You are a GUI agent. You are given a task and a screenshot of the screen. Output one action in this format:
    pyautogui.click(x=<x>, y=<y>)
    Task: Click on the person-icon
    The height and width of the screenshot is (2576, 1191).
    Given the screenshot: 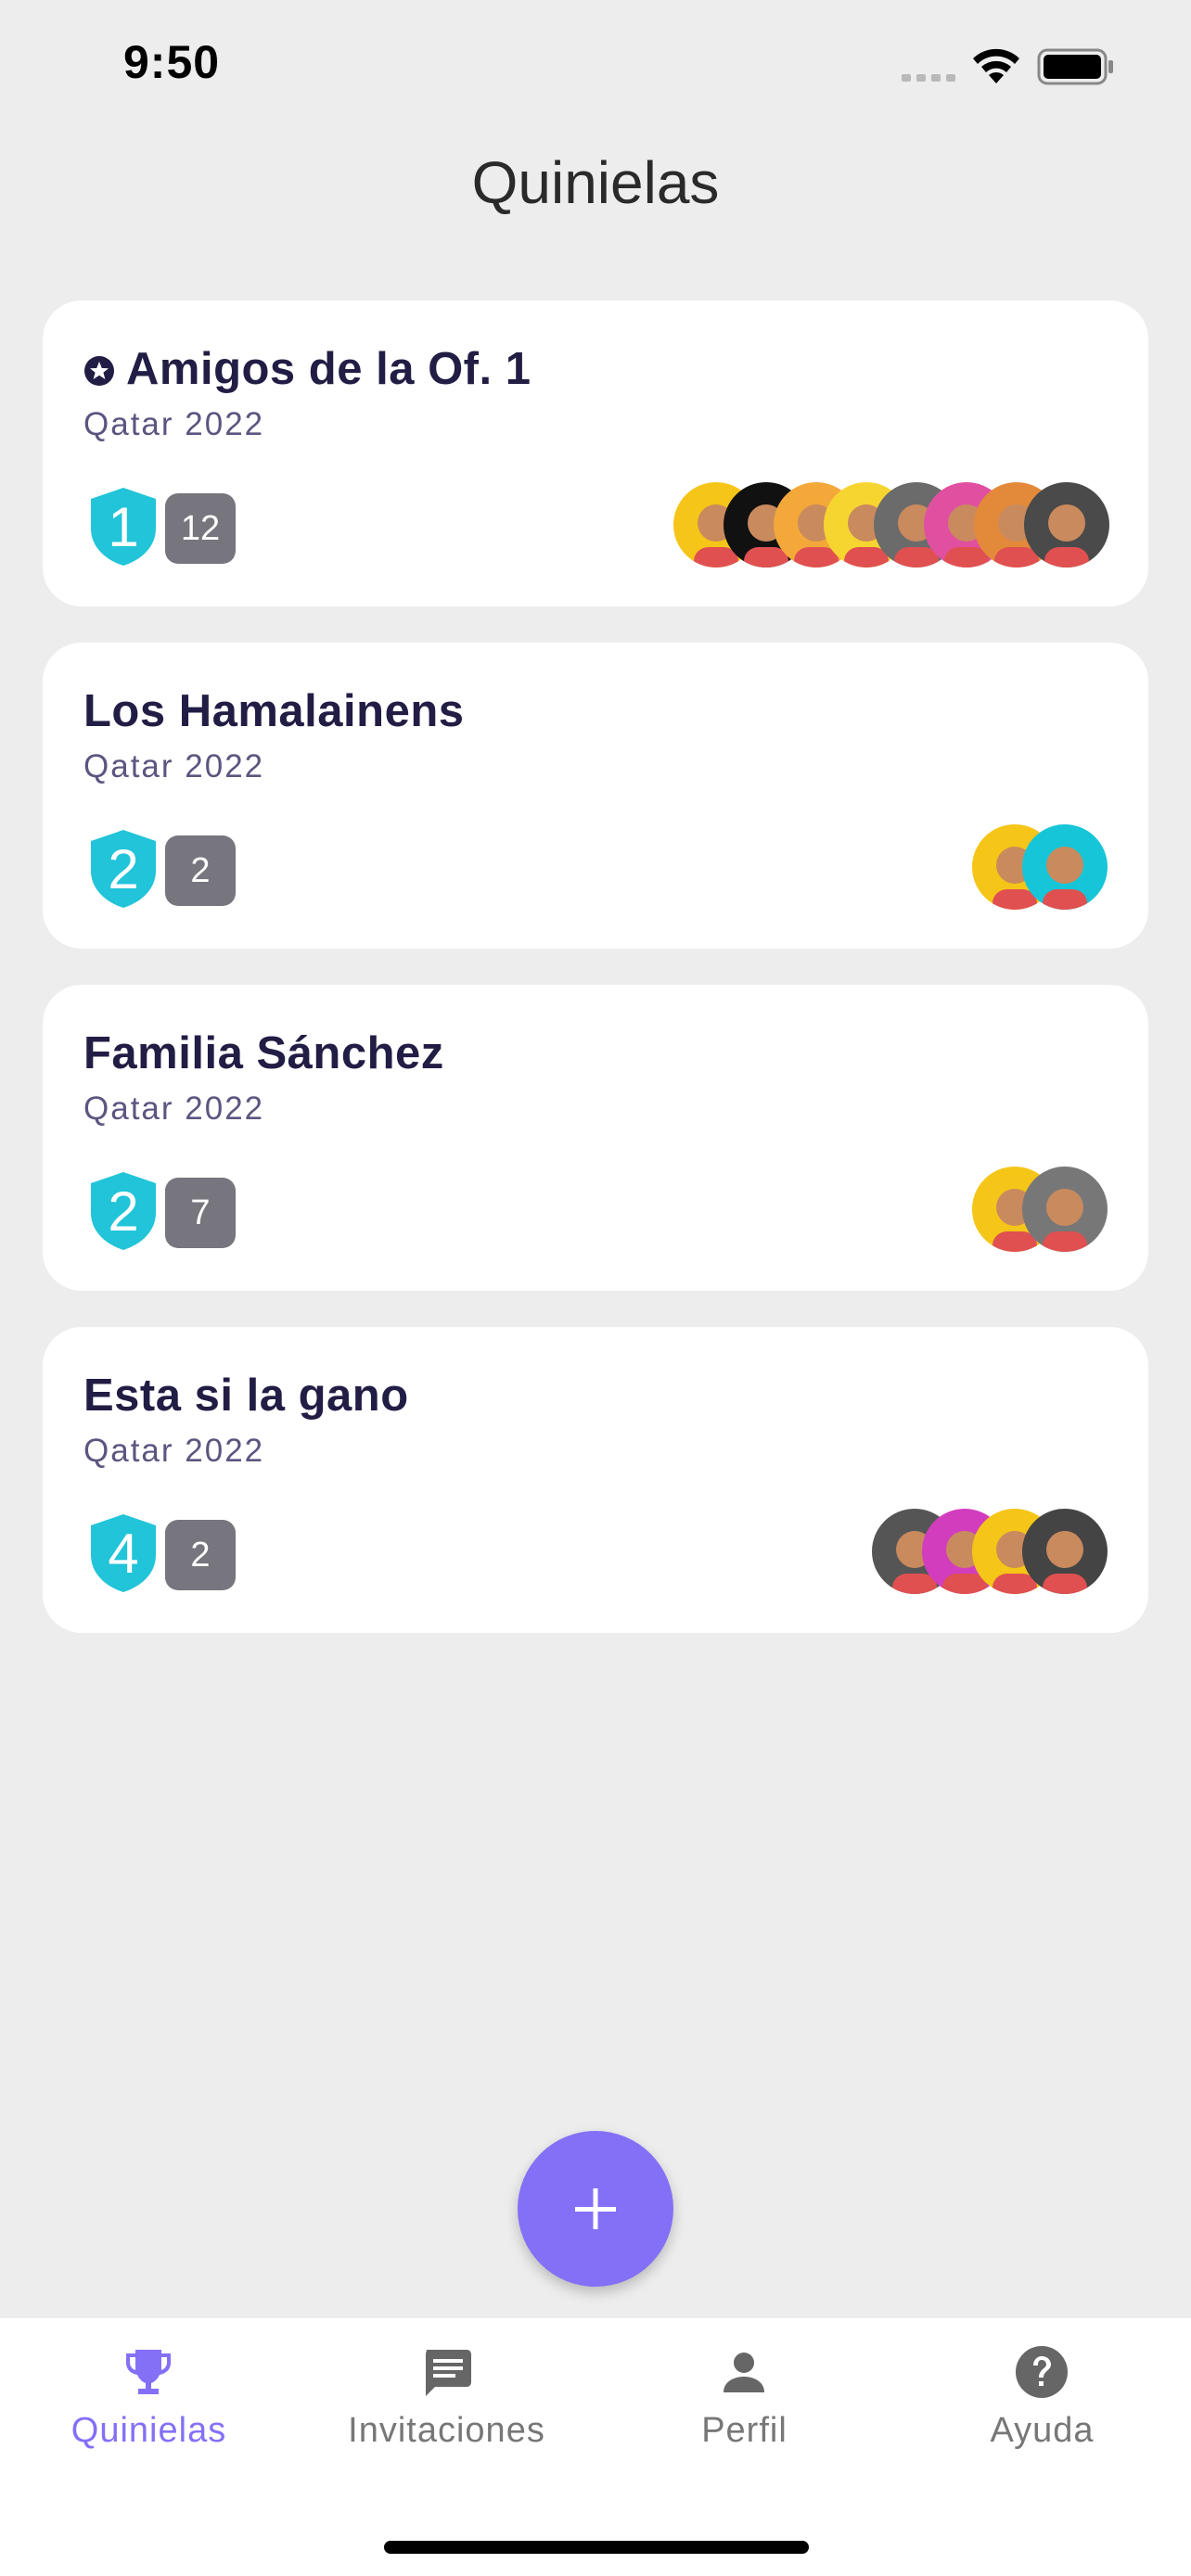 What is the action you would take?
    pyautogui.click(x=744, y=2372)
    